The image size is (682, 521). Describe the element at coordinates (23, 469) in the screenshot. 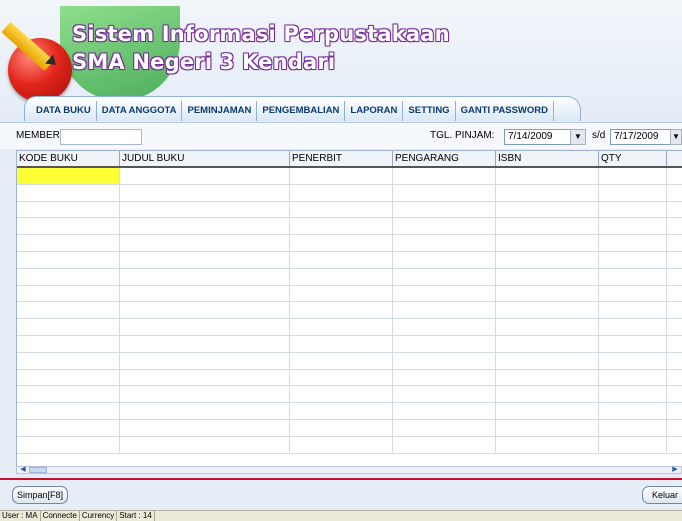

I see `scroll-left-icon: ◀` at that location.